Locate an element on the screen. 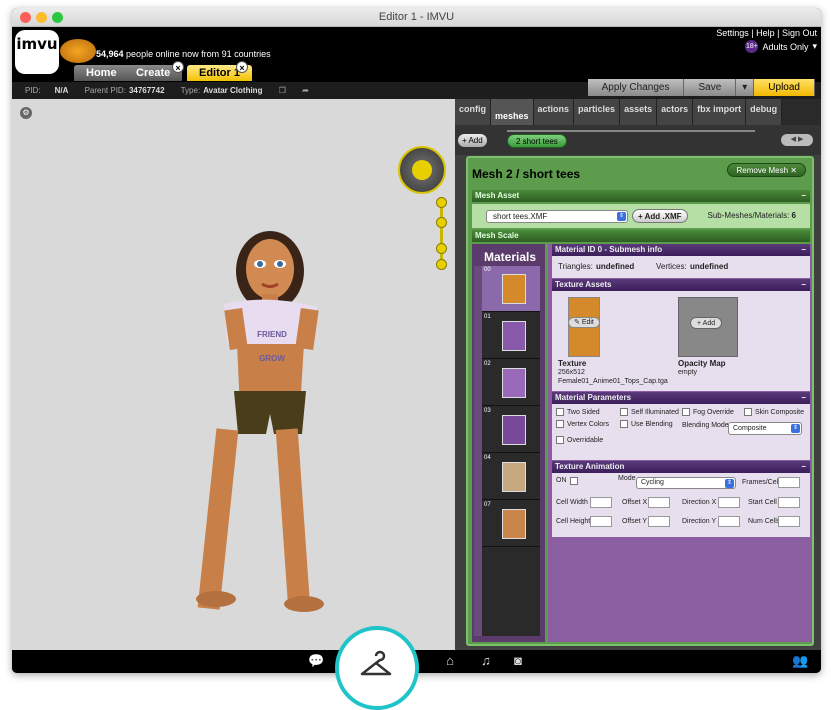  add-mesh-button: + Add is located at coordinates (472, 140).